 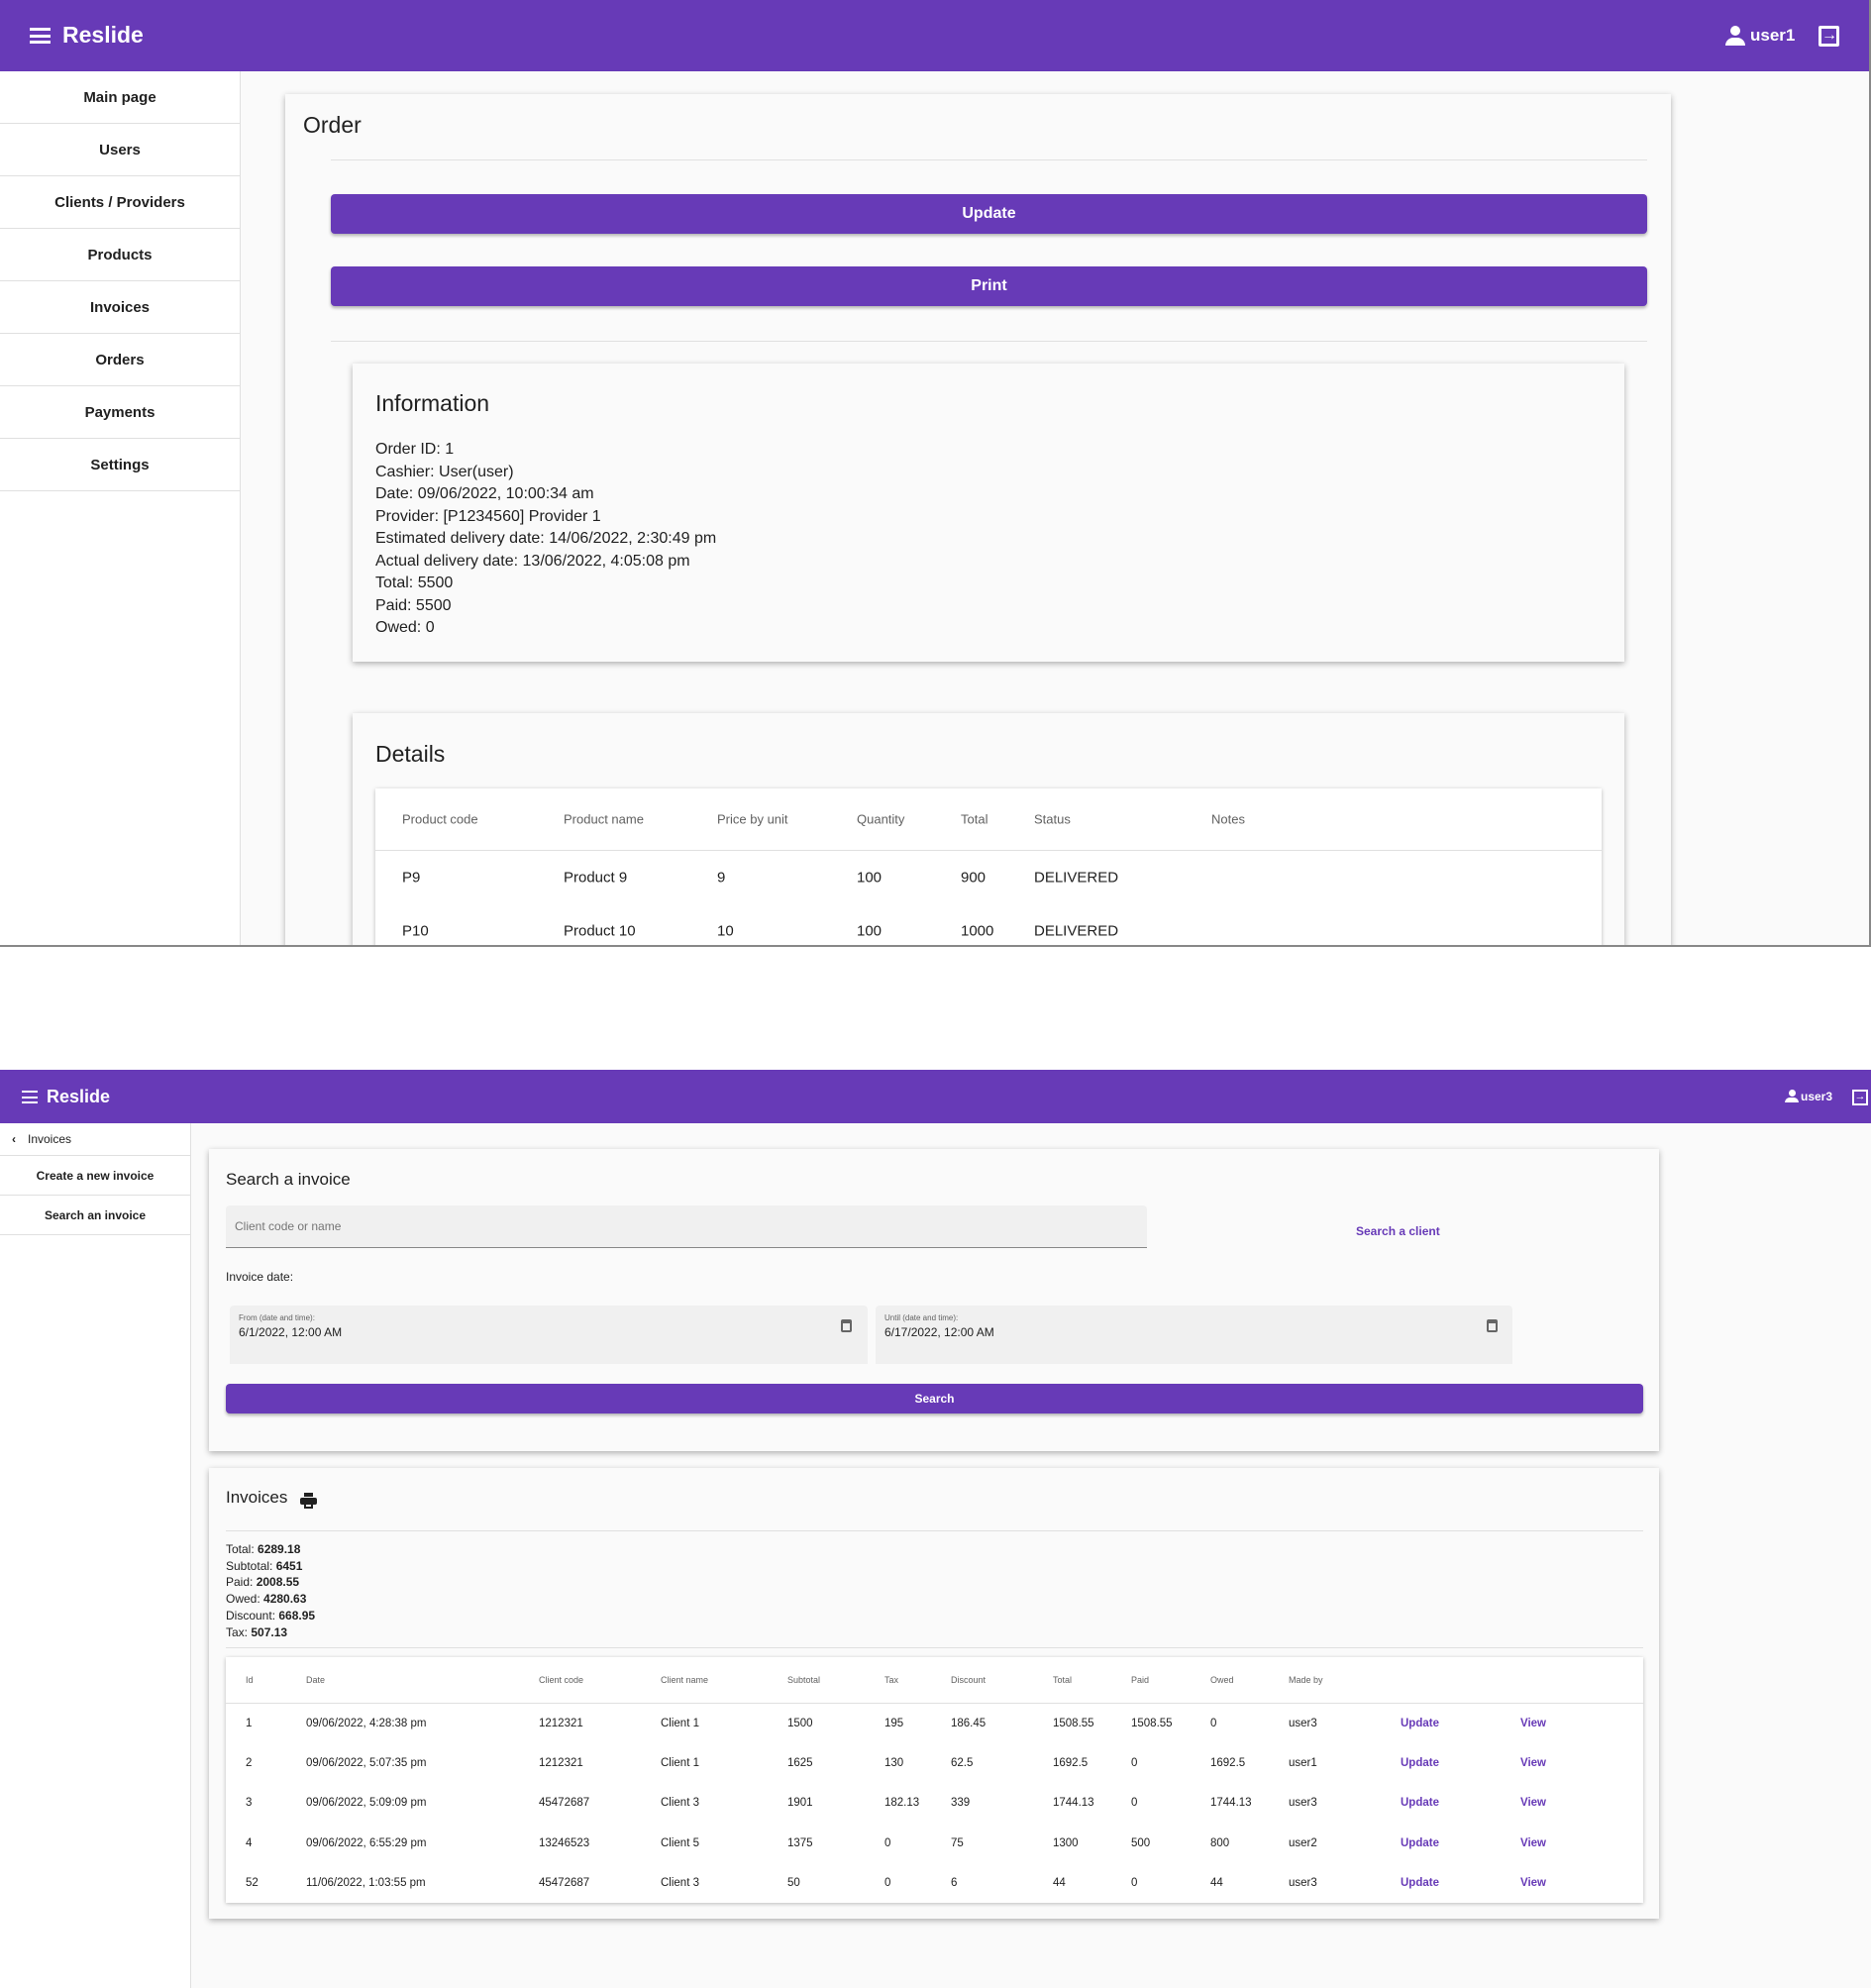 I want to click on chevron-left-icon: ‹, so click(x=14, y=1139).